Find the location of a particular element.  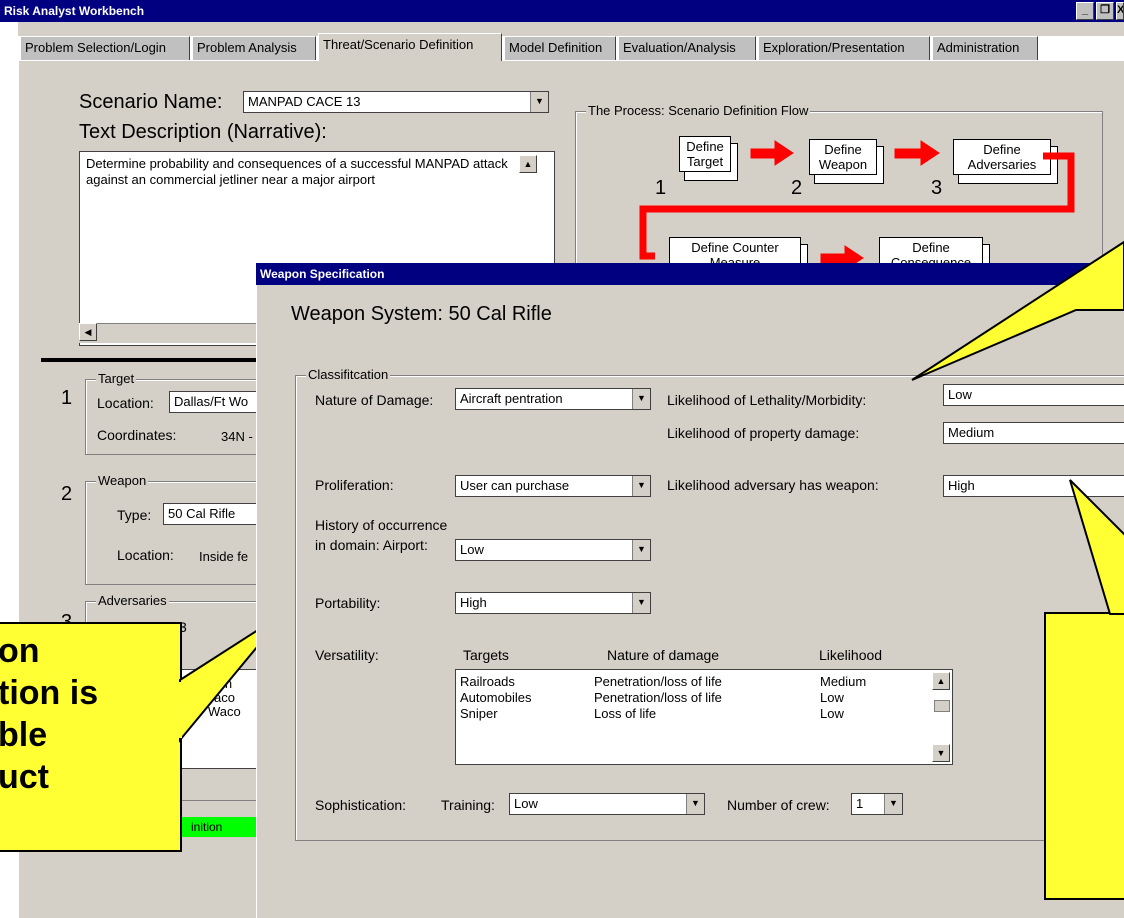

portability-label: Portability: is located at coordinates (348, 603).